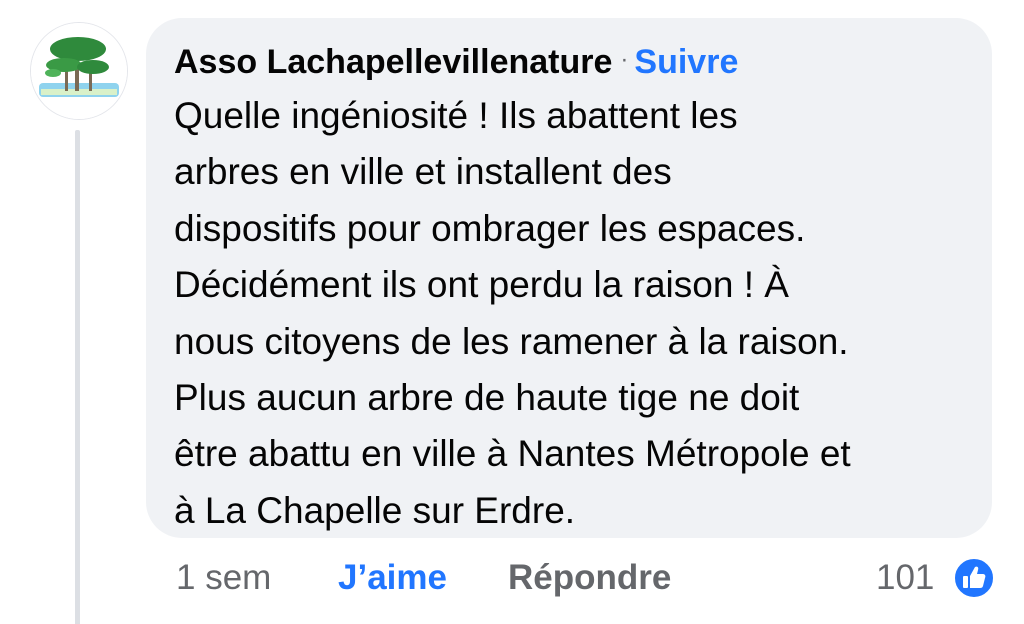  What do you see at coordinates (392, 578) in the screenshot?
I see `like-button: J’aime` at bounding box center [392, 578].